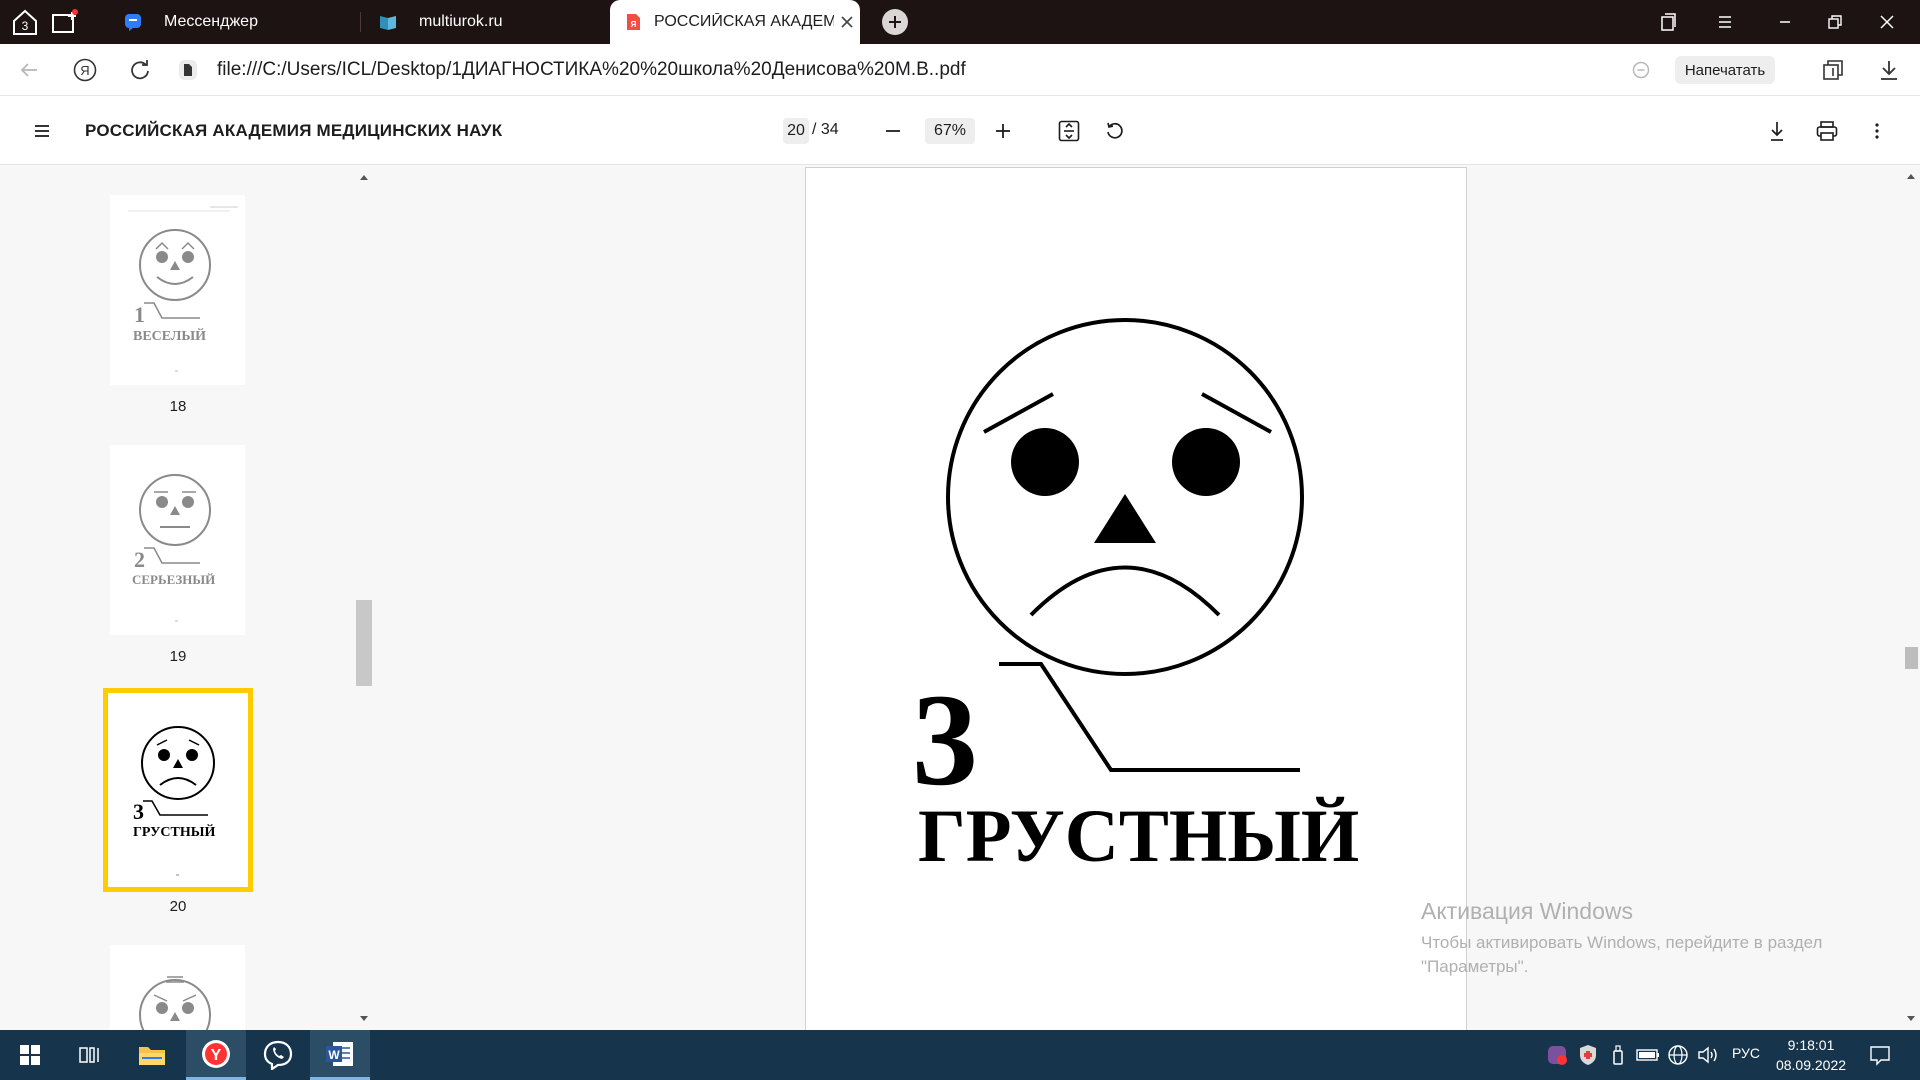 This screenshot has width=1920, height=1080. I want to click on sidebar-scrollbar, so click(364, 597).